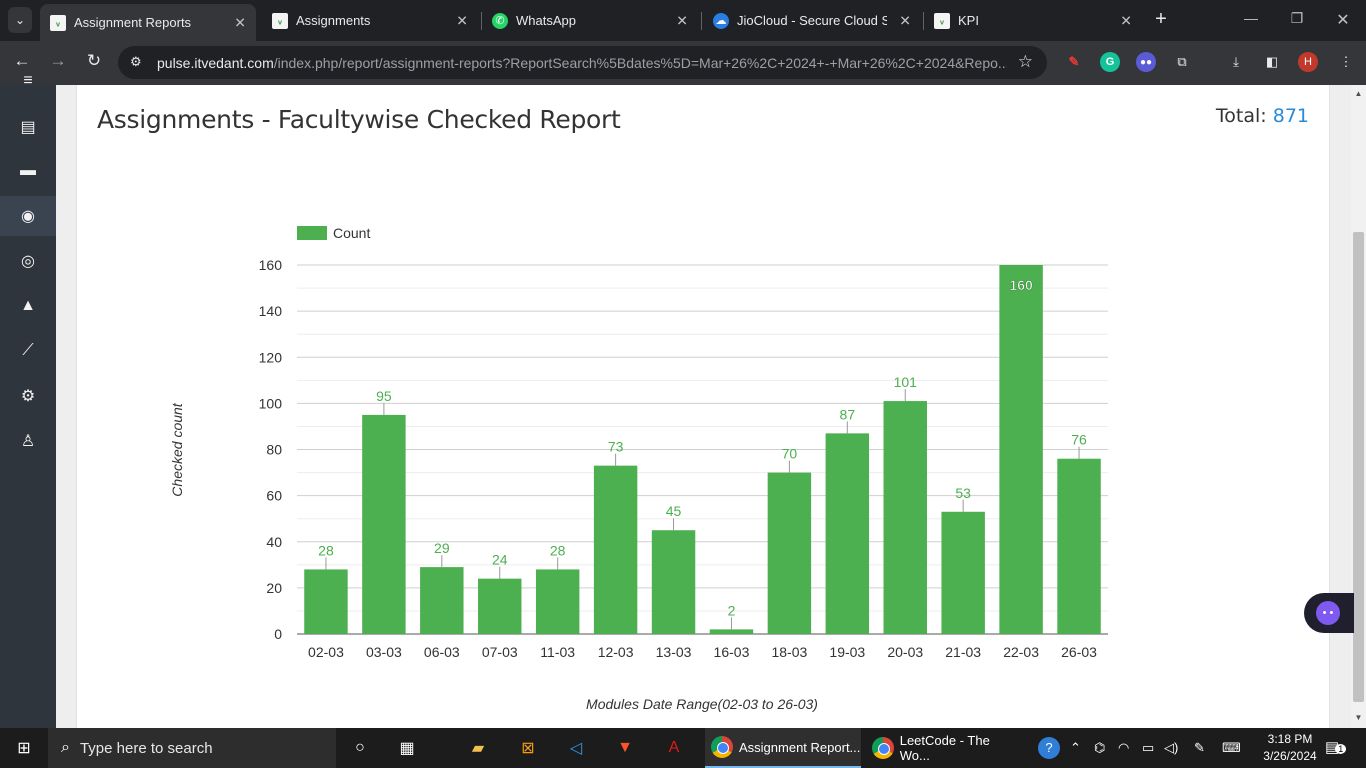 The width and height of the screenshot is (1366, 768). What do you see at coordinates (271, 265) in the screenshot?
I see `y-tick-label: 160` at bounding box center [271, 265].